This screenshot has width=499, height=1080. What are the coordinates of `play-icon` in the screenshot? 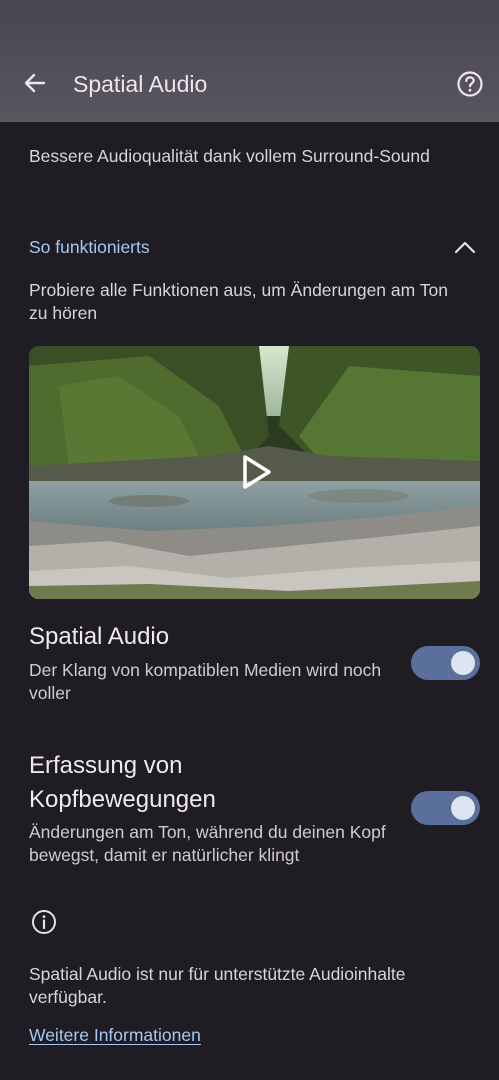 It's located at (257, 472).